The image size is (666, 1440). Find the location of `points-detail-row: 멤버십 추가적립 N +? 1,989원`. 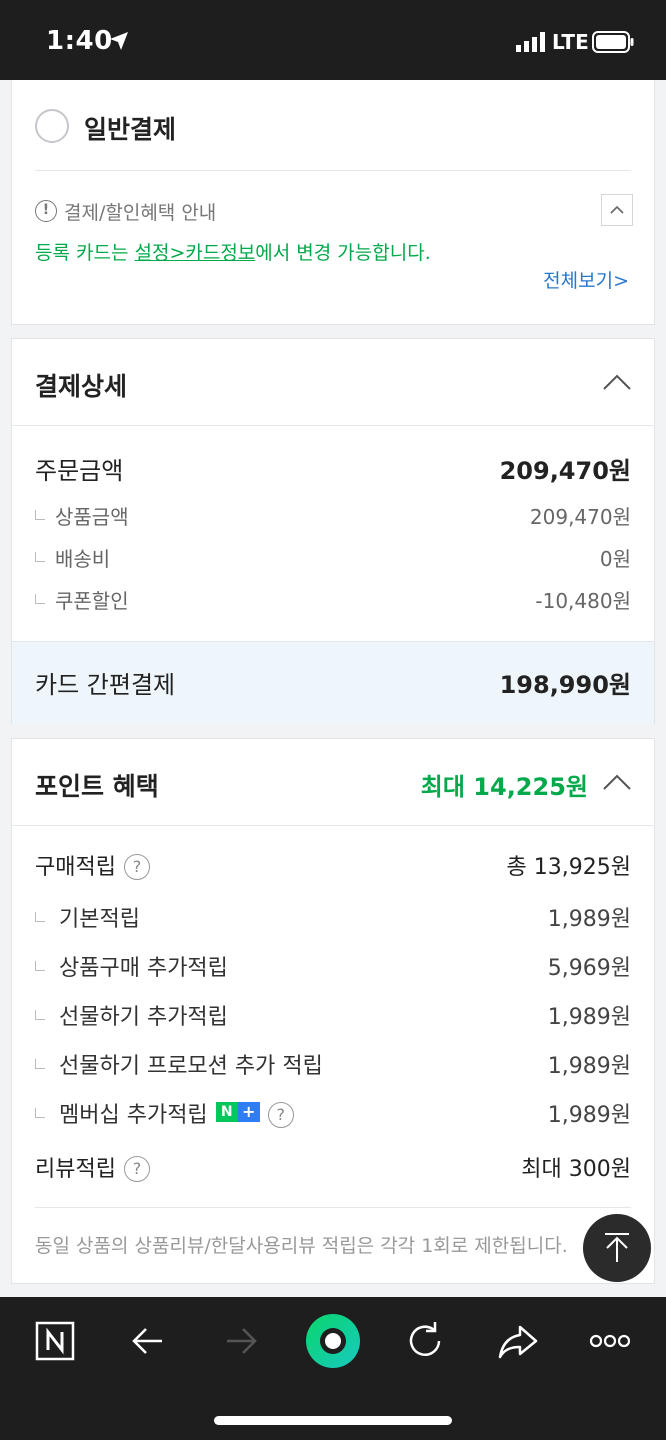

points-detail-row: 멤버십 추가적립 N +? 1,989원 is located at coordinates (333, 1113).